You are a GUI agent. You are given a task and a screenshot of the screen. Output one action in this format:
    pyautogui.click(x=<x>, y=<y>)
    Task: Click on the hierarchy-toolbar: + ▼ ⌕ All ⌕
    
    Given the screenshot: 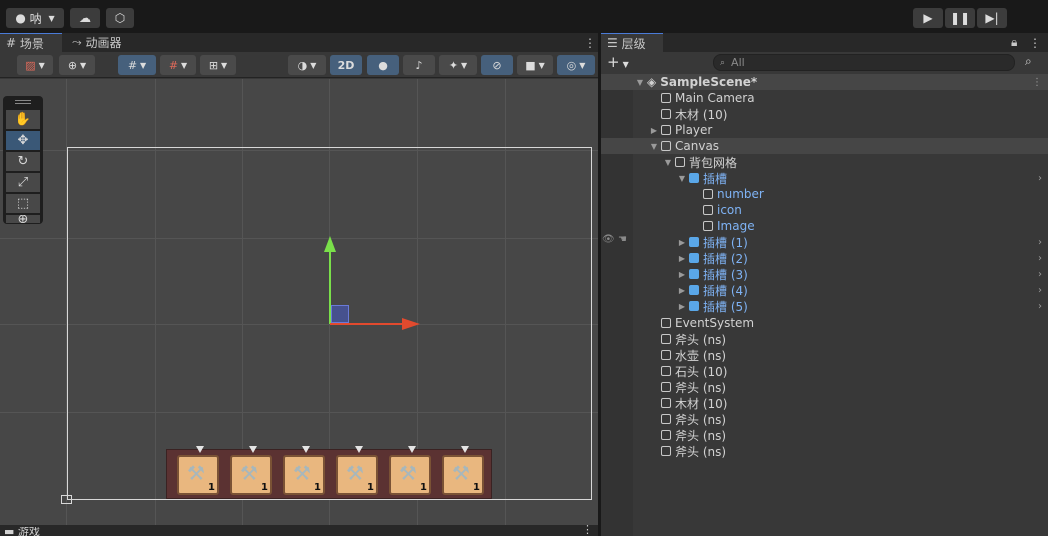 What is the action you would take?
    pyautogui.click(x=824, y=63)
    